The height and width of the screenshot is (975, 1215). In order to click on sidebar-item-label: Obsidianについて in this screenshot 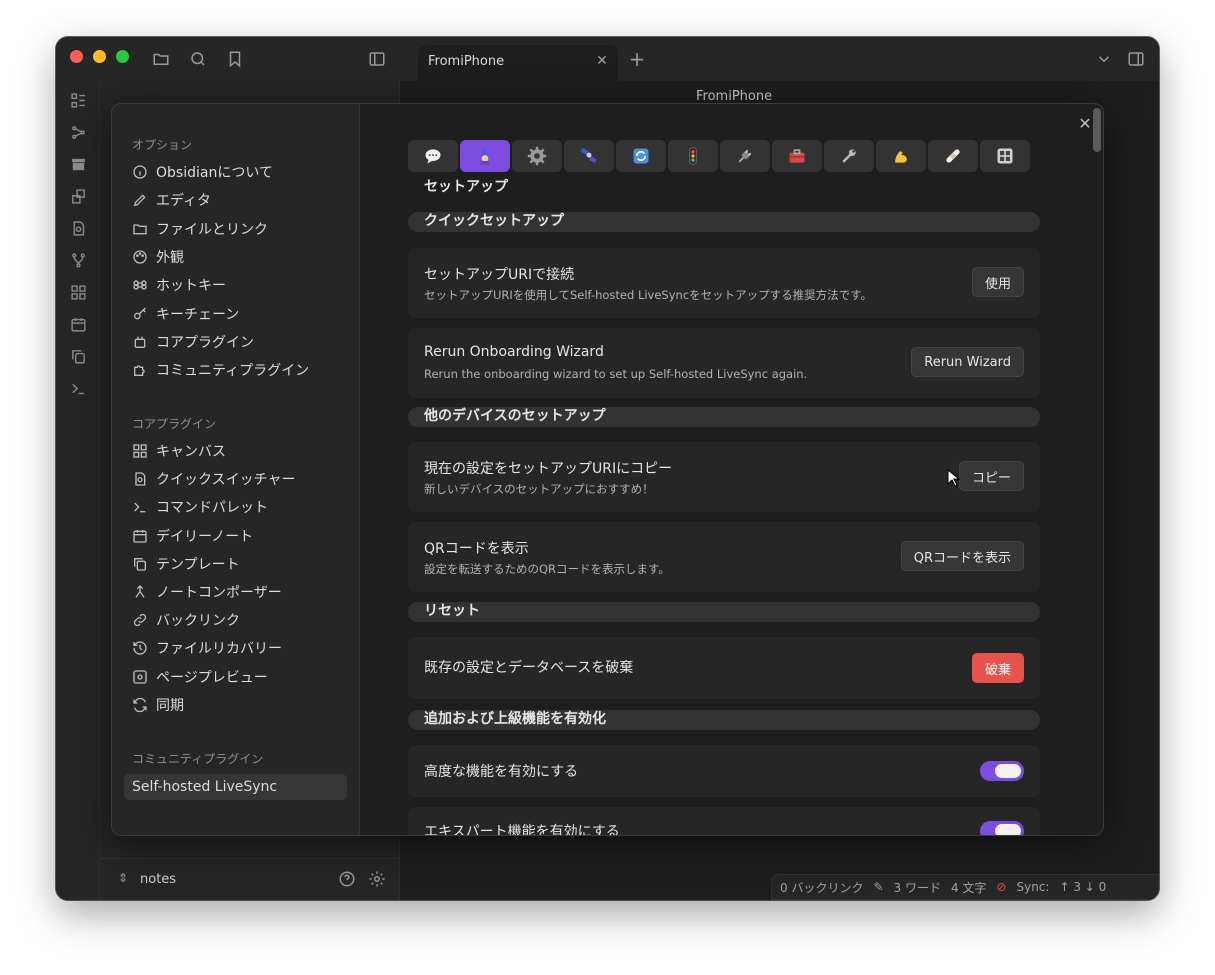, I will do `click(214, 173)`.